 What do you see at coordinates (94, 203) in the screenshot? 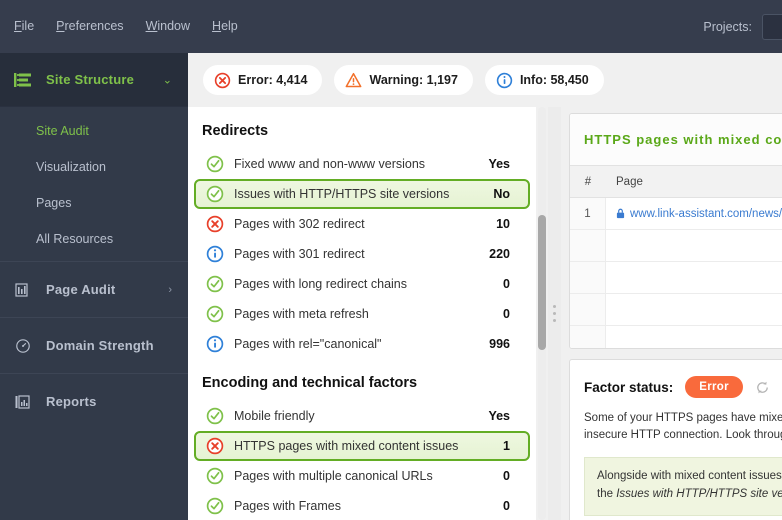
I see `sidebar-item-pages: Pages` at bounding box center [94, 203].